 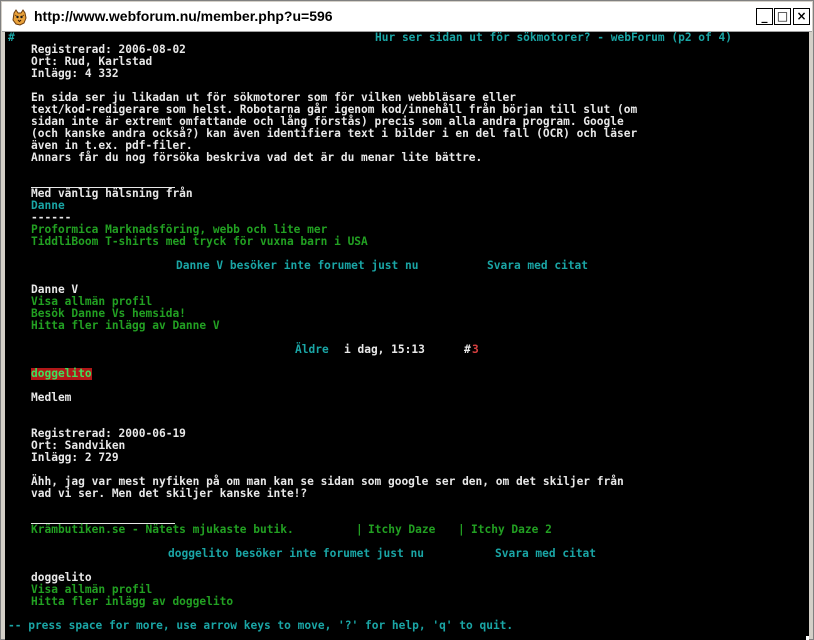 I want to click on minimize-button: _, so click(x=764, y=16).